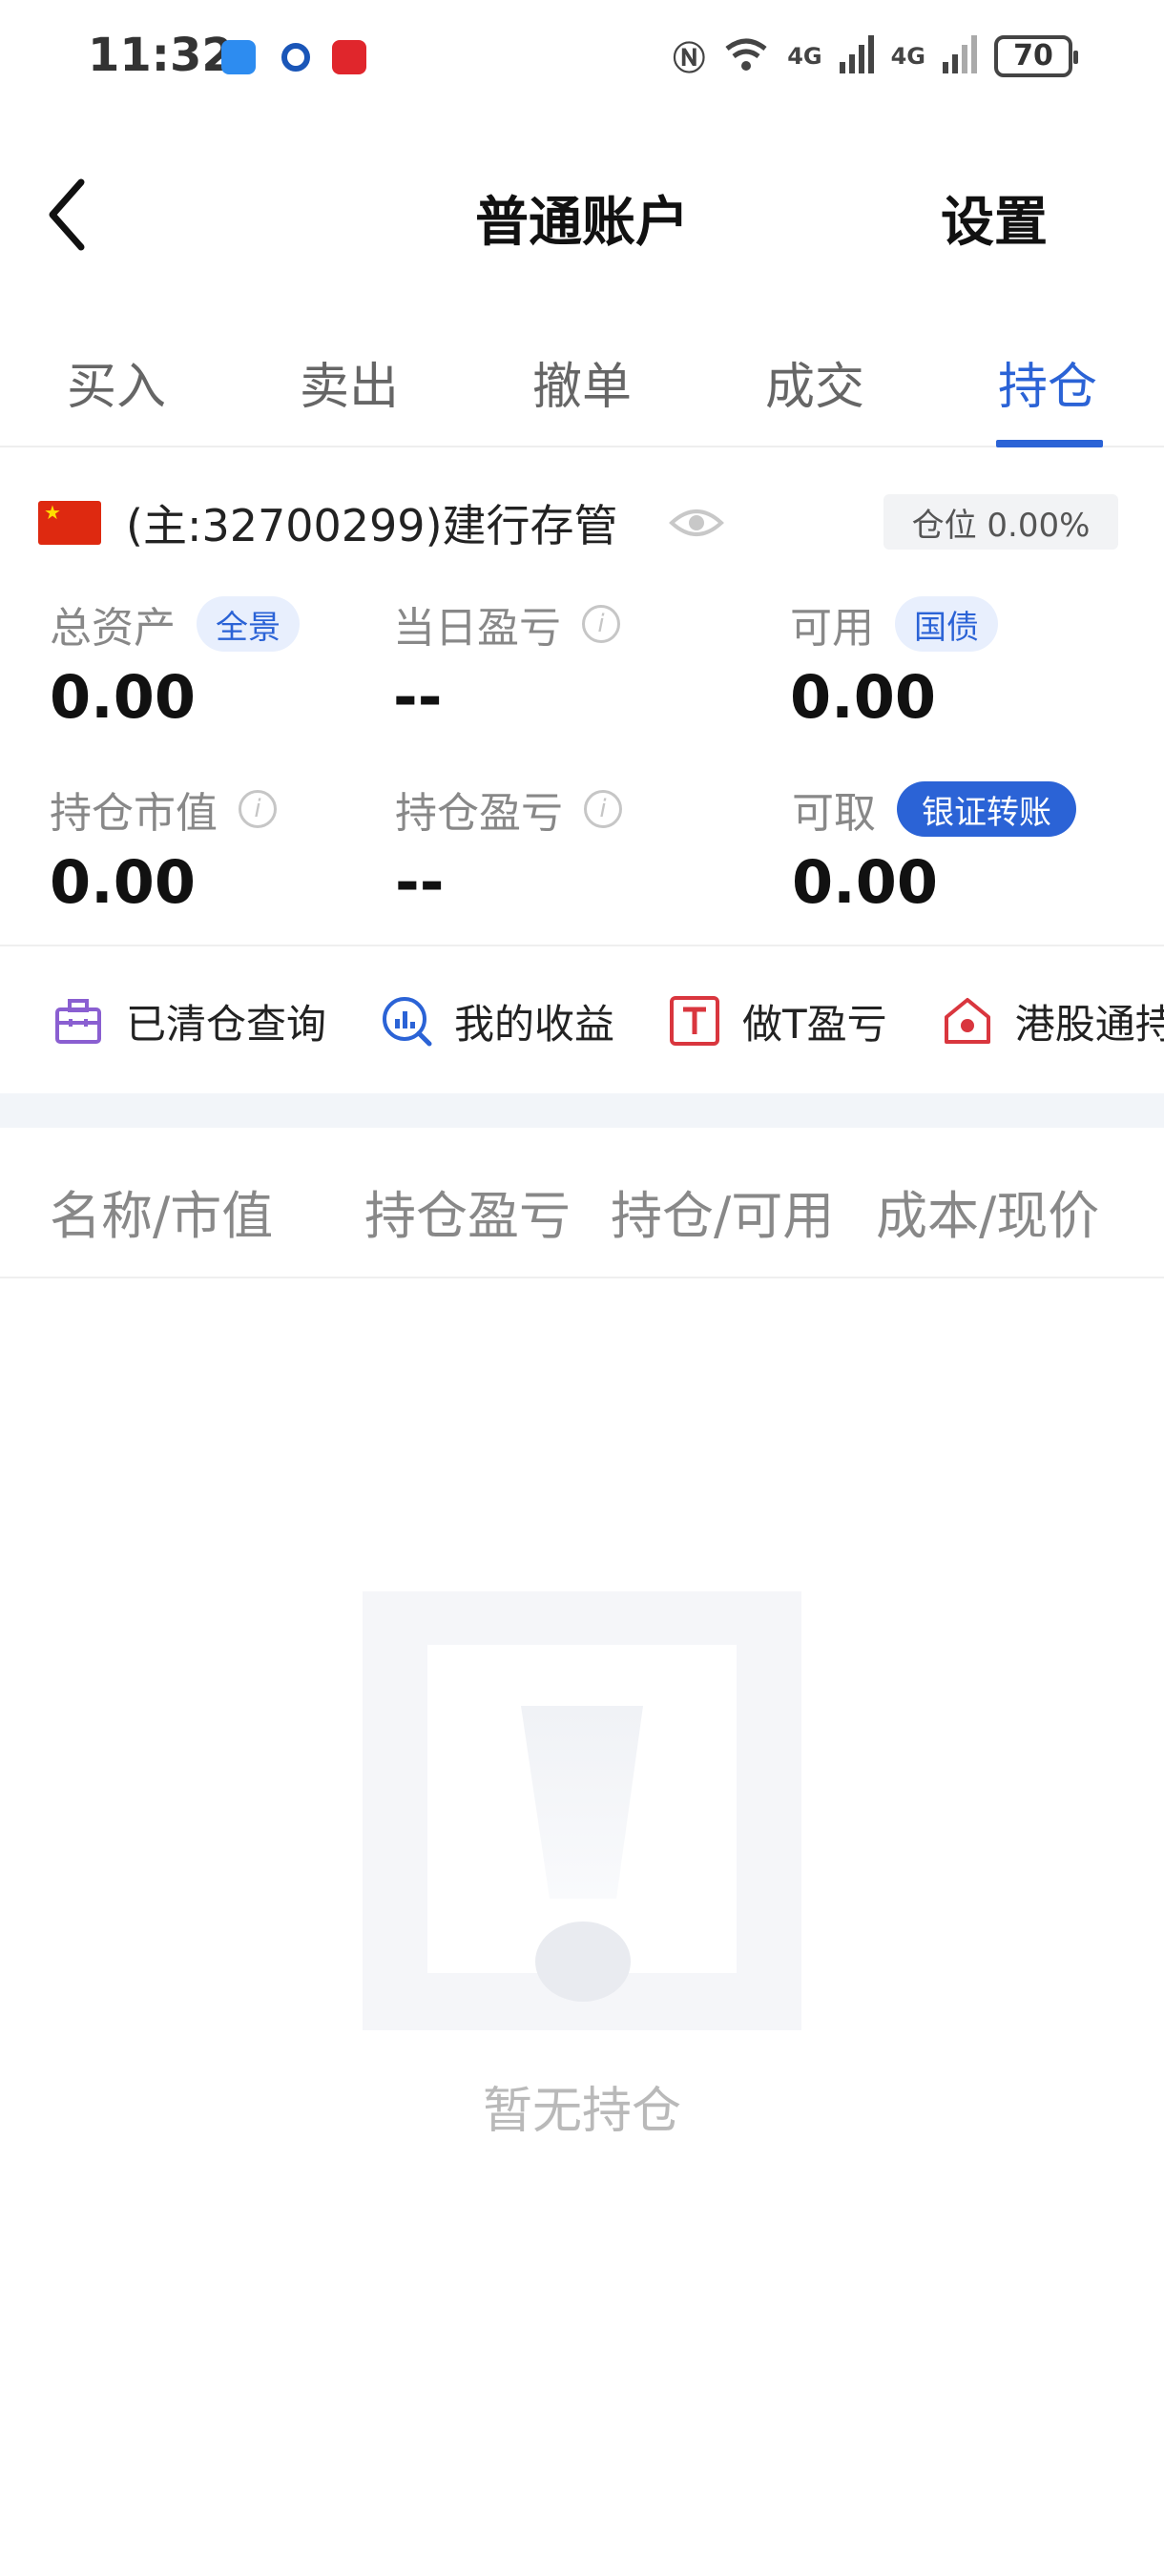 The height and width of the screenshot is (2576, 1164). I want to click on signal-bars-icon, so click(857, 55).